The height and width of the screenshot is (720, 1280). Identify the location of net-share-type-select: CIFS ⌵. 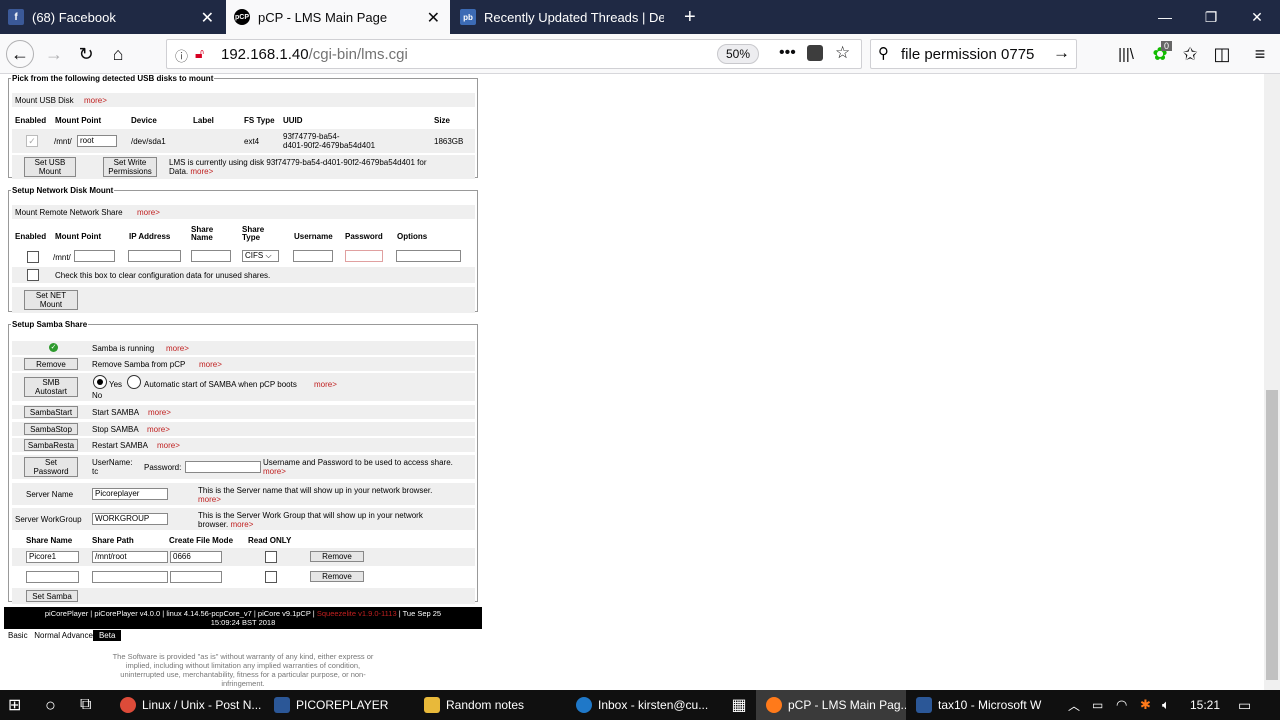
(260, 256).